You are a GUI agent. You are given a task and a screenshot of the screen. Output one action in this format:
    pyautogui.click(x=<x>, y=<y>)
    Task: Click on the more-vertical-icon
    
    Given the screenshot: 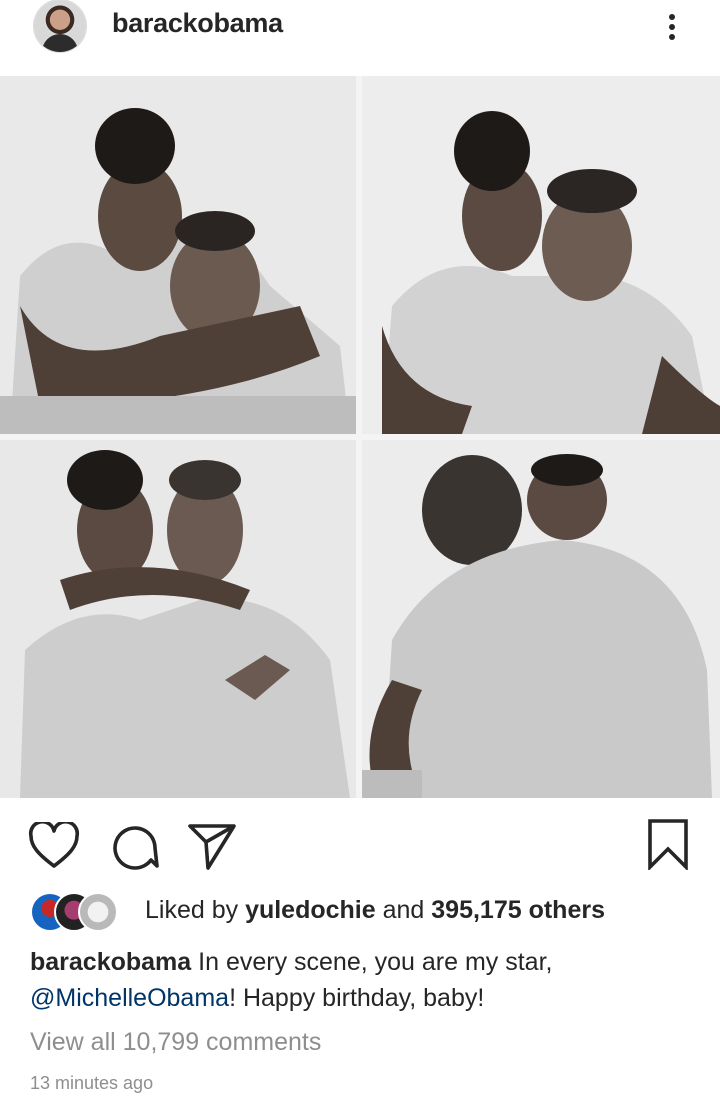 What is the action you would take?
    pyautogui.click(x=672, y=27)
    